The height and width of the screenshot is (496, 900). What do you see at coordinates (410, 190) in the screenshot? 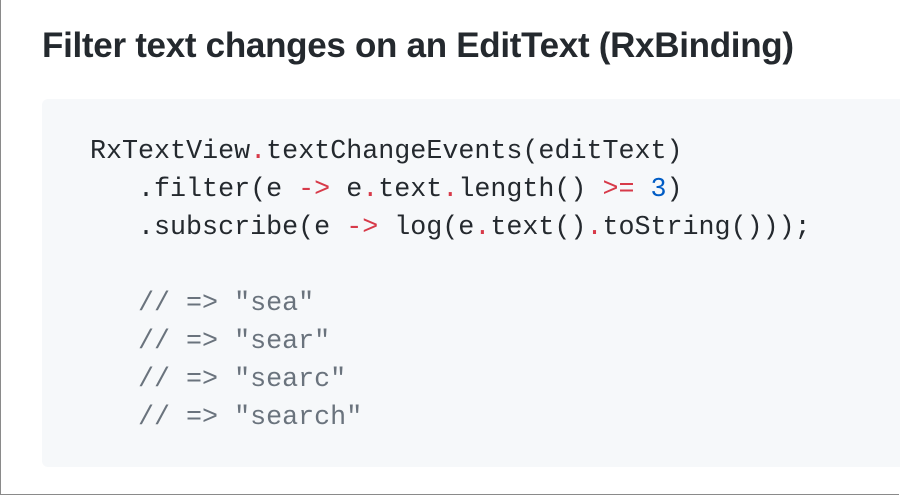
I see `code-token: text` at bounding box center [410, 190].